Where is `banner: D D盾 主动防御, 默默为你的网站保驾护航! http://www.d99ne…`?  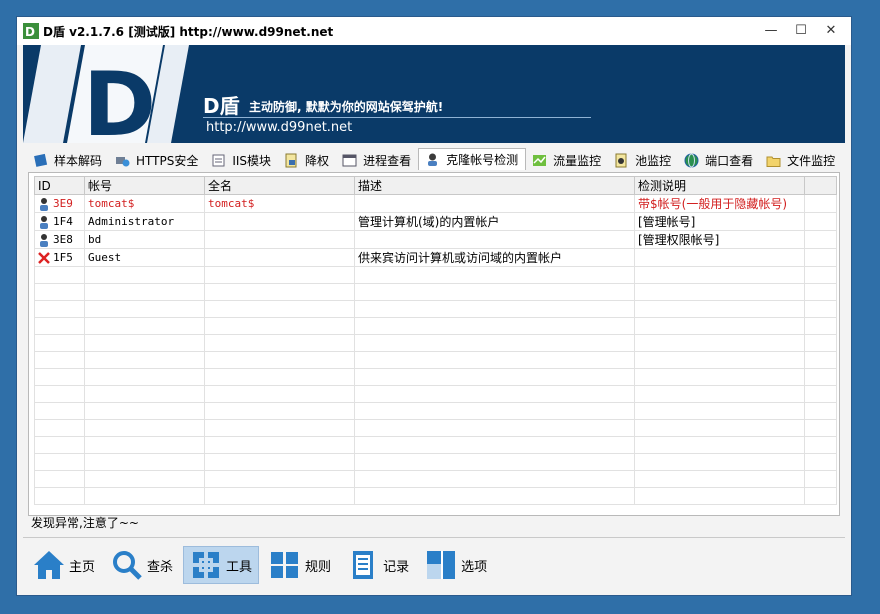 banner: D D盾 主动防御, 默默为你的网站保驾护航! http://www.d99ne… is located at coordinates (434, 94).